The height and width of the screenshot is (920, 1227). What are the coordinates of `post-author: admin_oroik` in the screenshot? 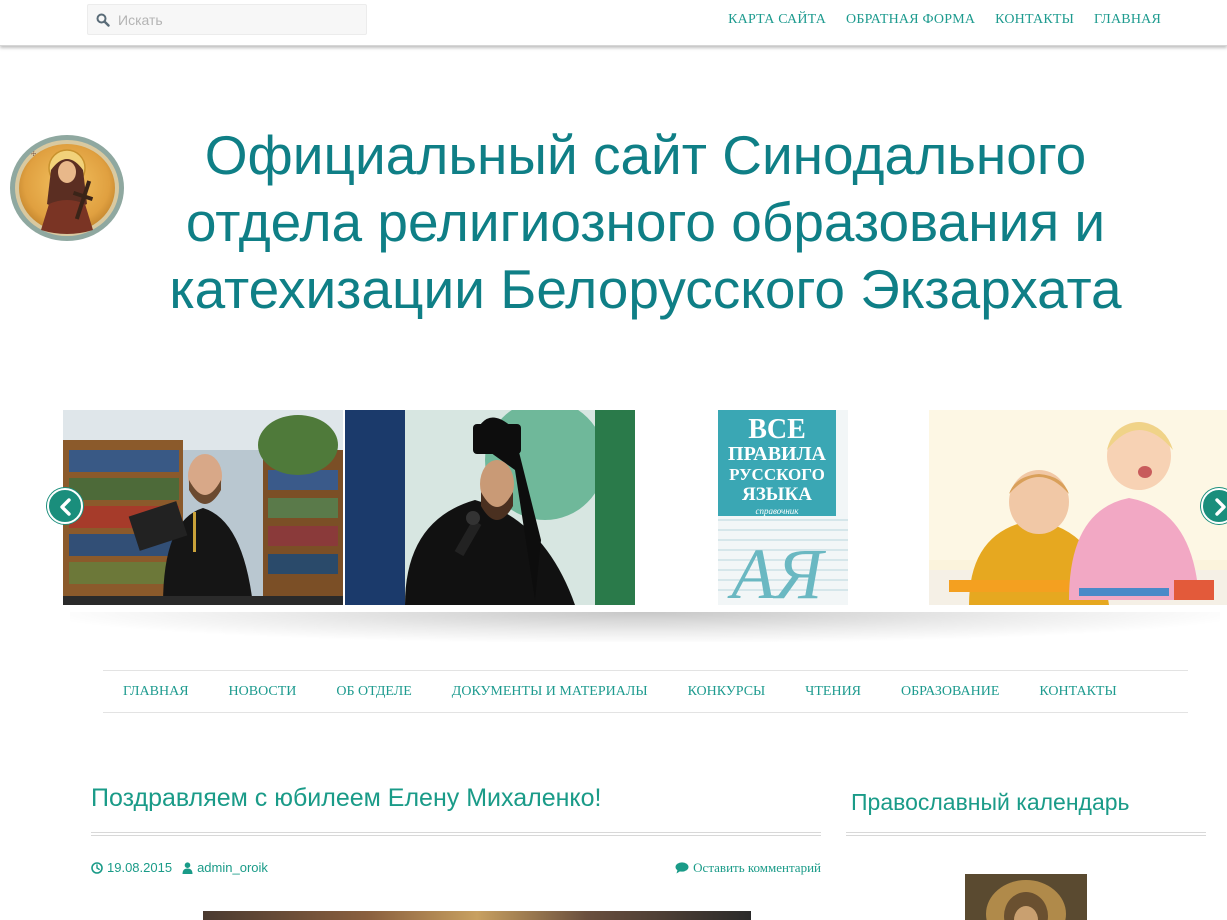 It's located at (225, 867).